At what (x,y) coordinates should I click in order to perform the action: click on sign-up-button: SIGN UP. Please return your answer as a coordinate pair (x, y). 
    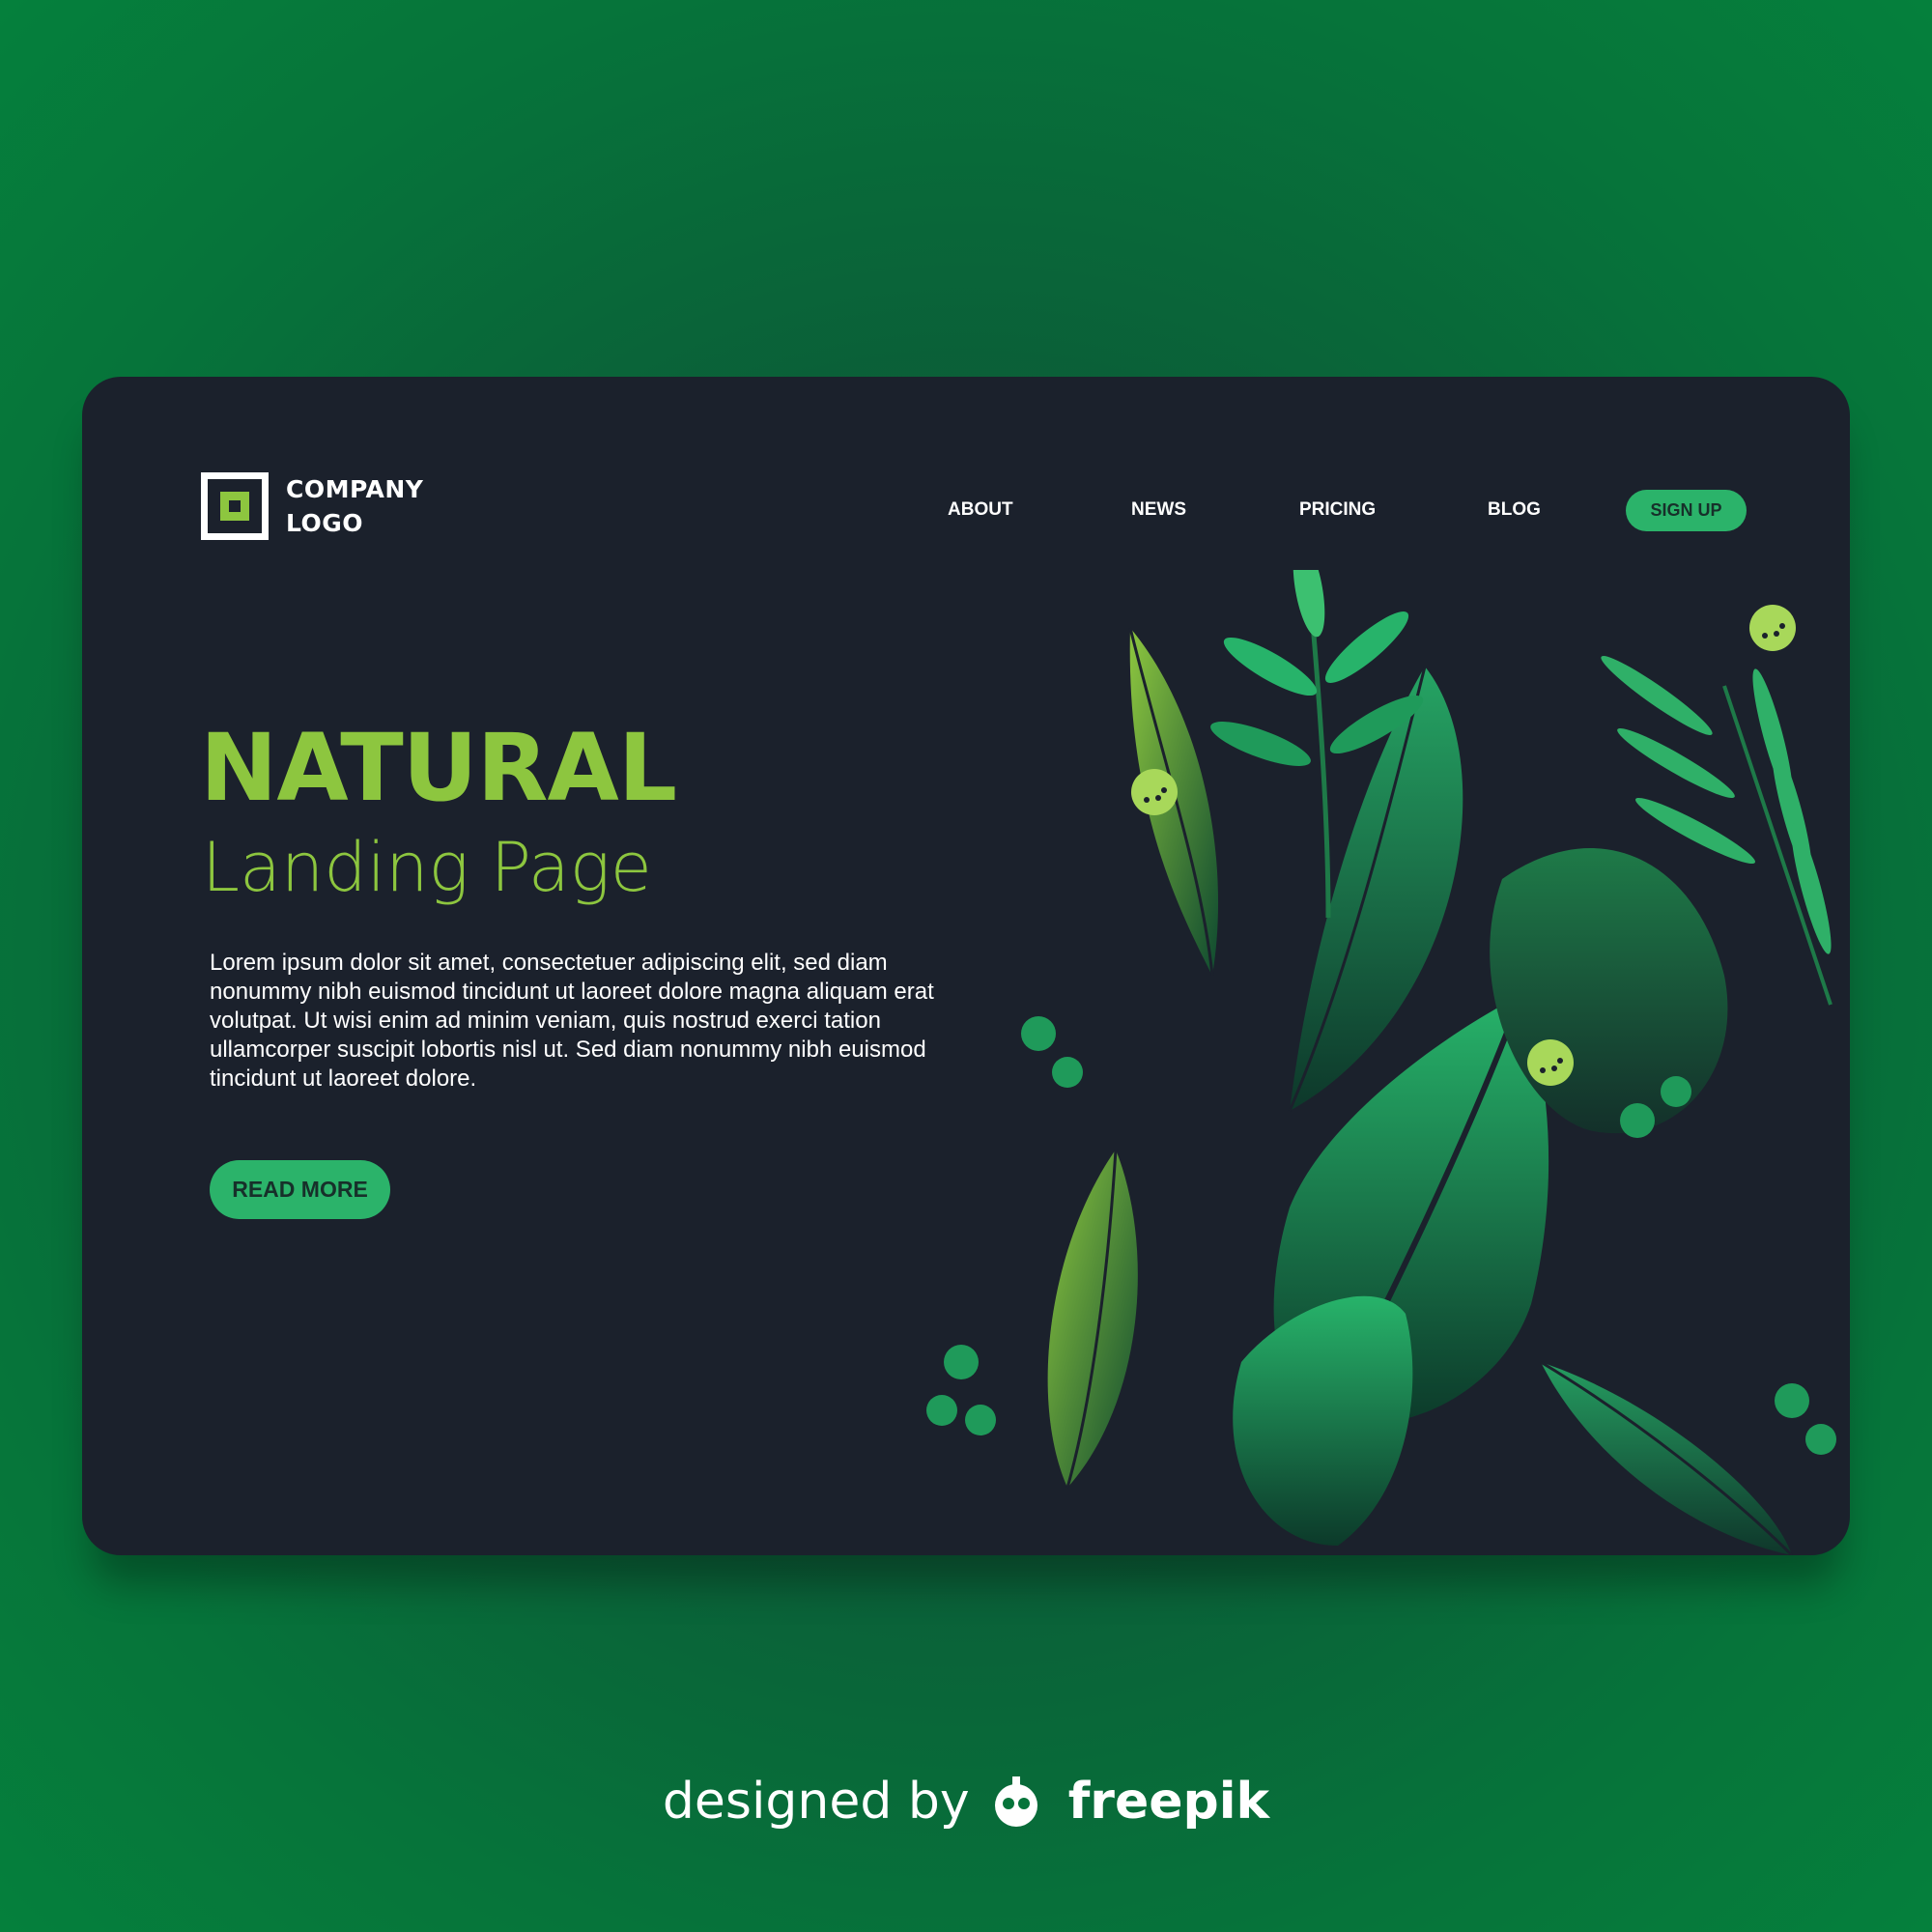
    Looking at the image, I should click on (1686, 510).